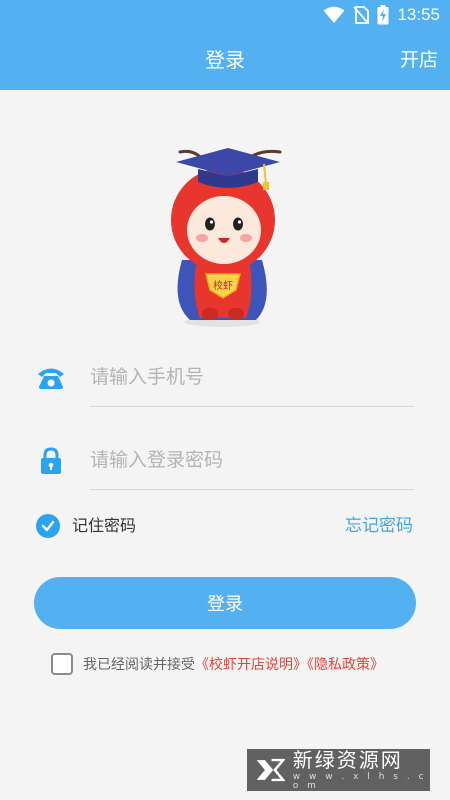 This screenshot has height=800, width=450. What do you see at coordinates (252, 406) in the screenshot?
I see `phone-divider` at bounding box center [252, 406].